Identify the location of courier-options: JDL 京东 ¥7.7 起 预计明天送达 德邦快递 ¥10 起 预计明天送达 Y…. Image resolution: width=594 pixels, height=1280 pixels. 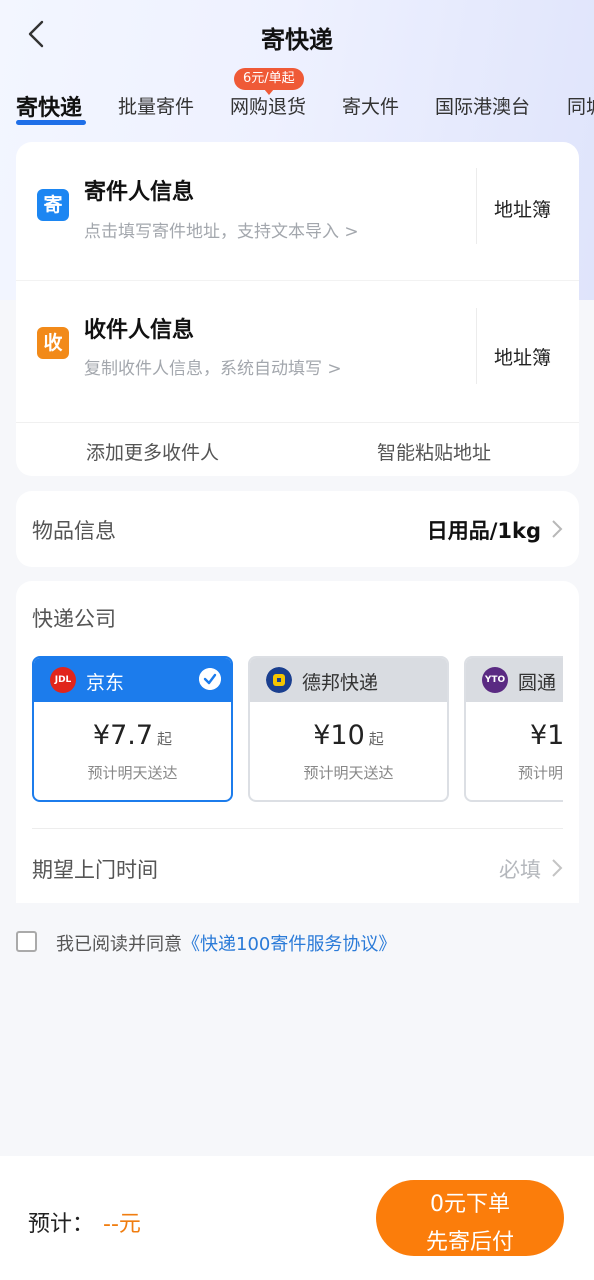
(297, 730).